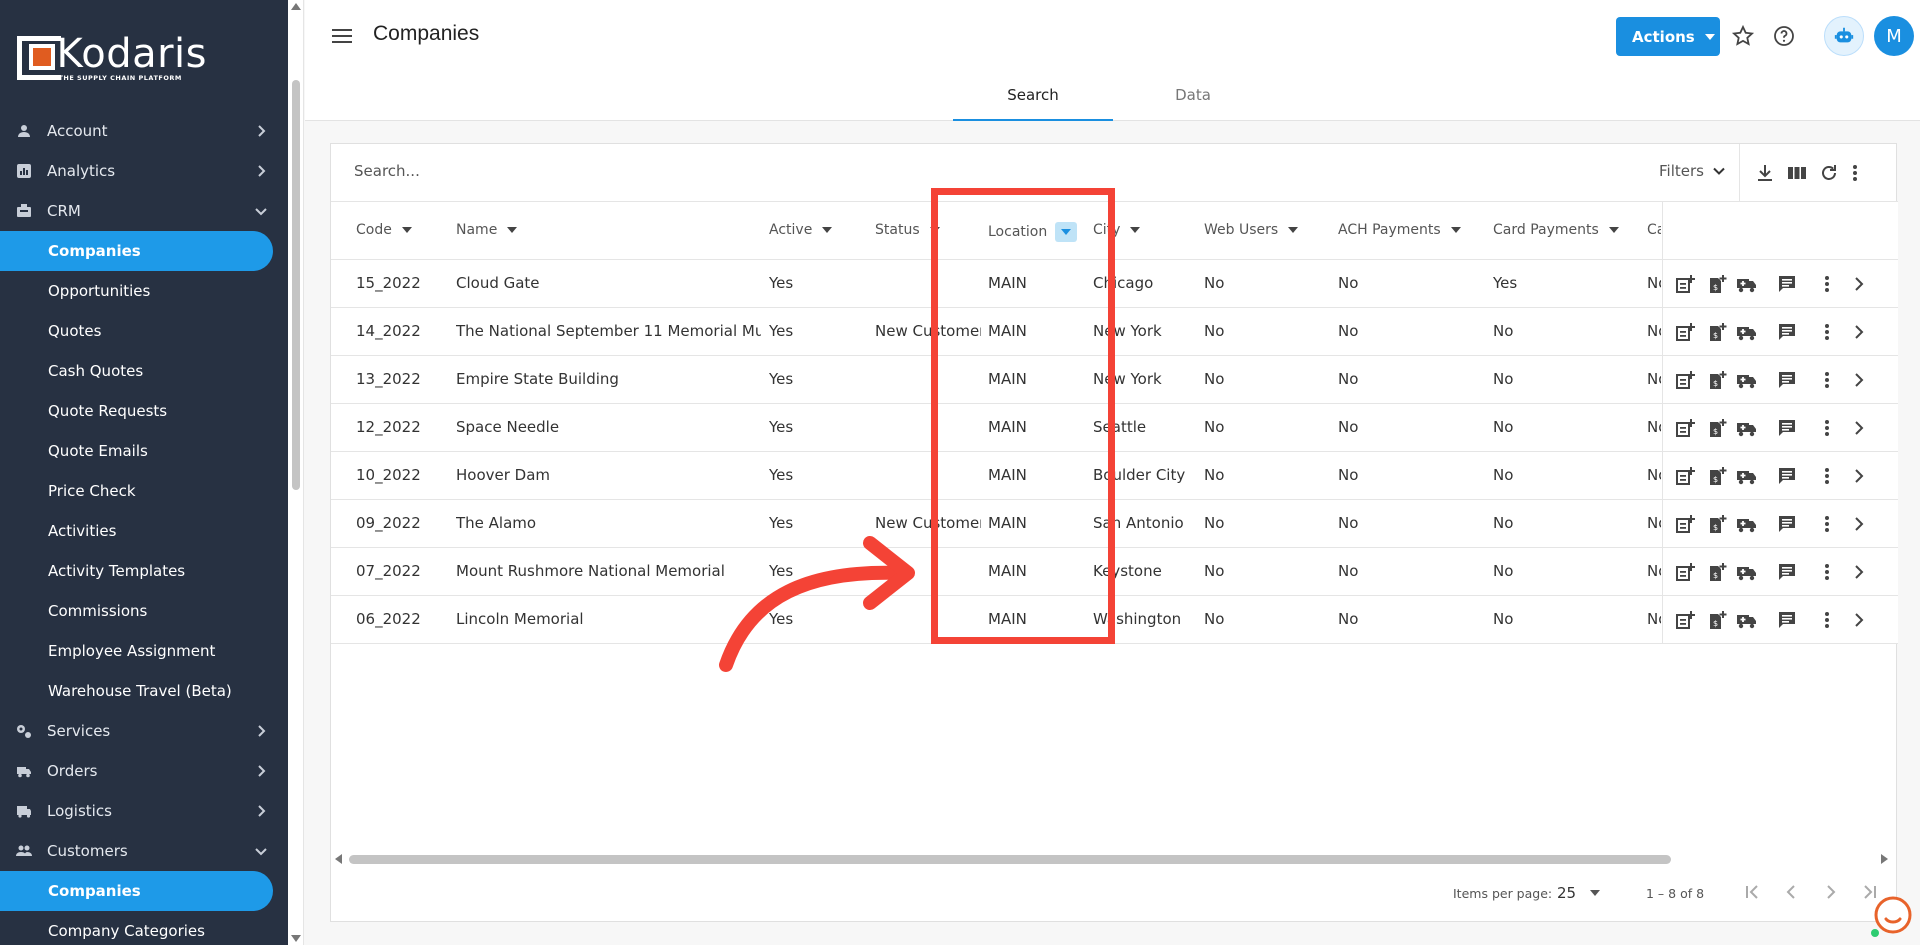 This screenshot has width=1920, height=945. What do you see at coordinates (1692, 171) in the screenshot?
I see `filters-button: Filters` at bounding box center [1692, 171].